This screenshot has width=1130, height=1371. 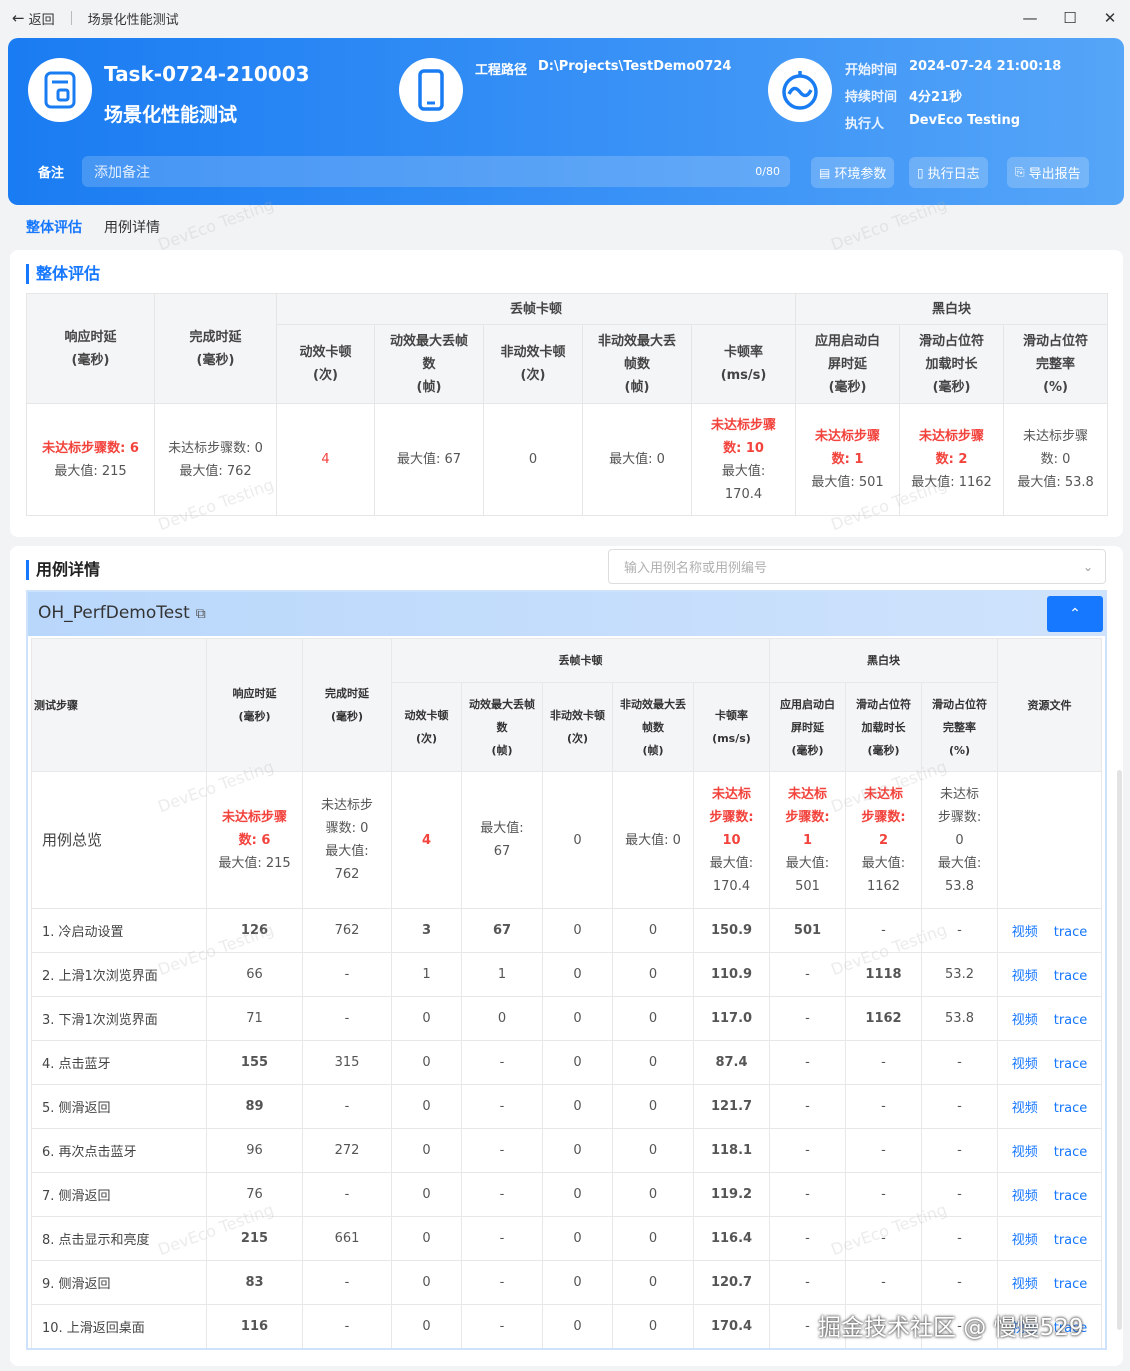 I want to click on step-name: 7. 侧滑返回, so click(x=119, y=1194).